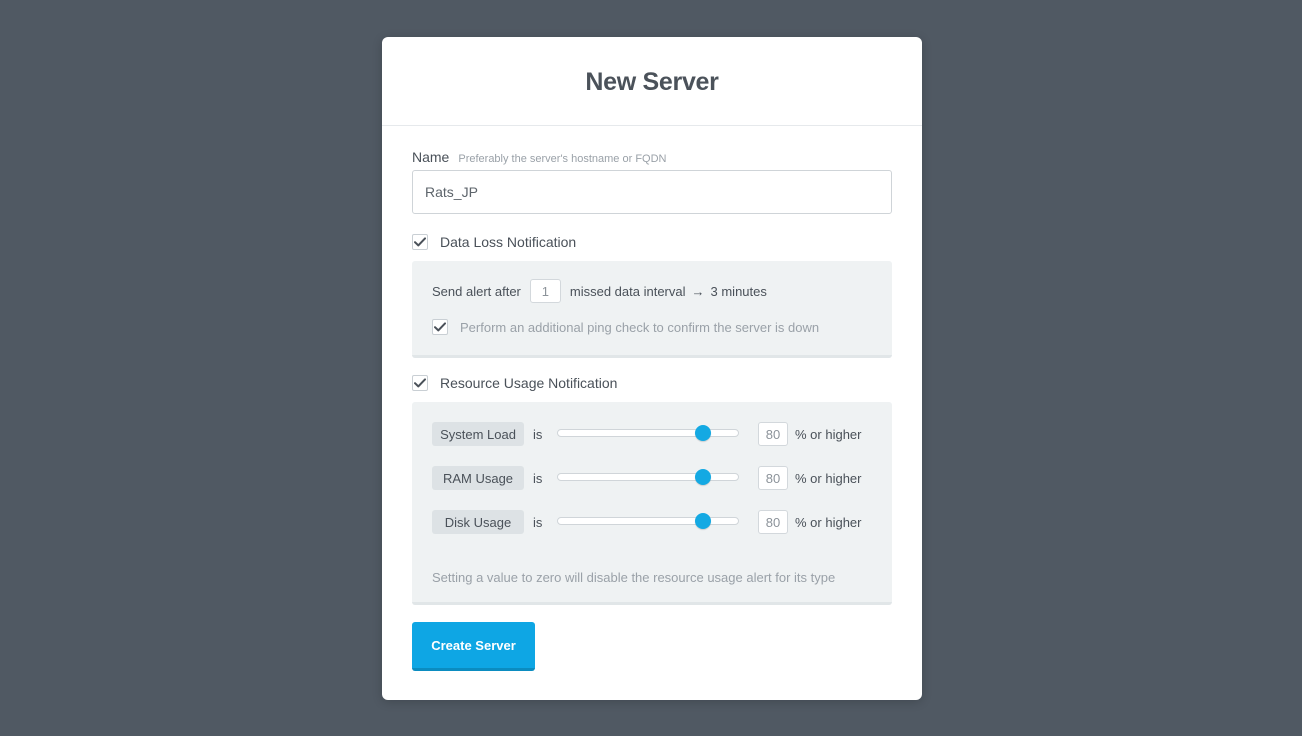  I want to click on system-load-slider, so click(648, 434).